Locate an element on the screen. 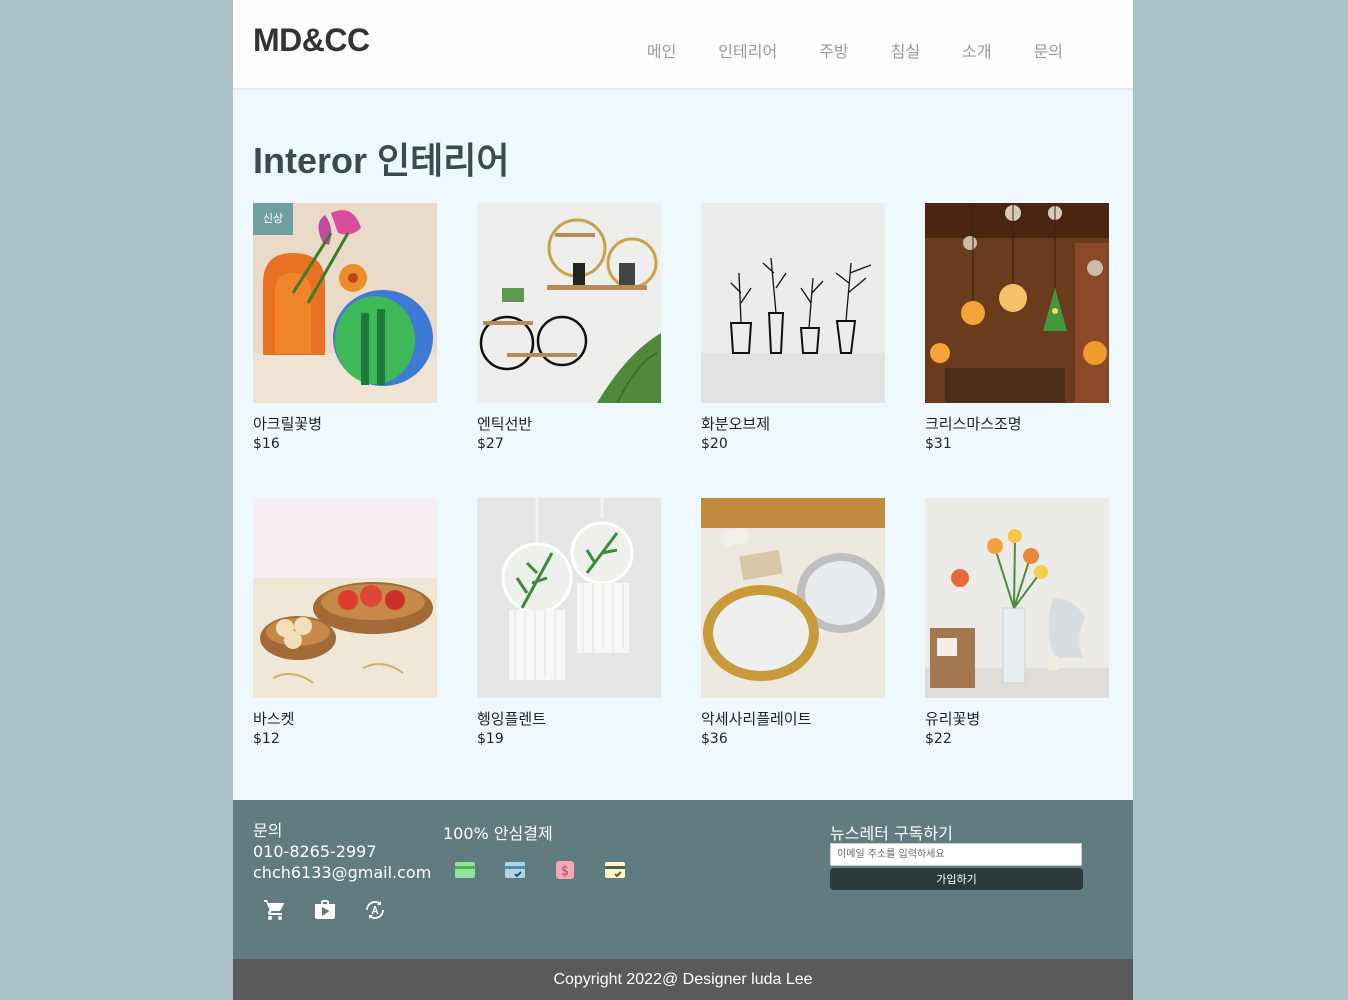 The height and width of the screenshot is (1000, 1348). product-name: 유리꽃병 is located at coordinates (1017, 718).